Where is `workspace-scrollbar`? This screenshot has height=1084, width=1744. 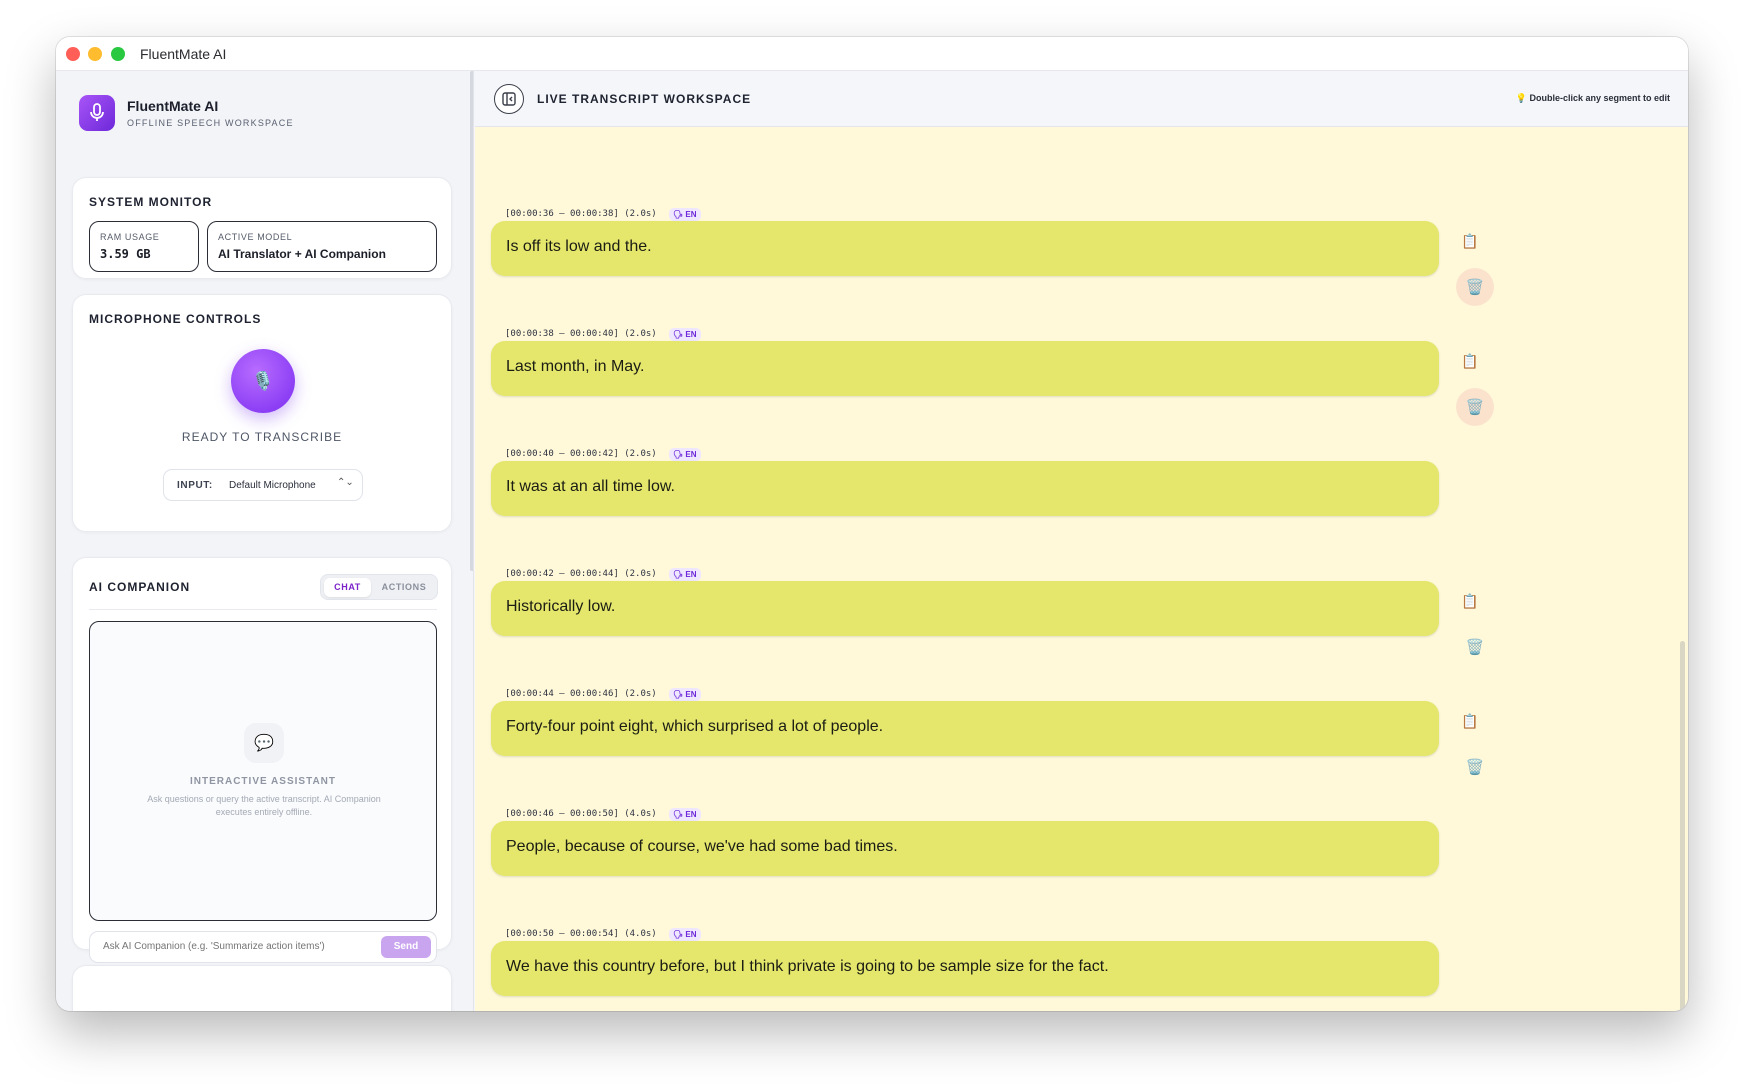 workspace-scrollbar is located at coordinates (1682, 826).